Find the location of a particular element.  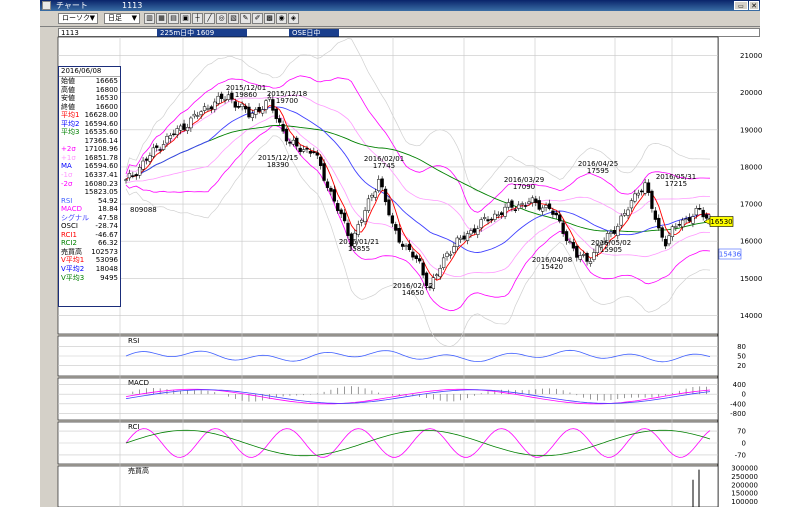

data-panel-label: 高値 is located at coordinates (68, 89).